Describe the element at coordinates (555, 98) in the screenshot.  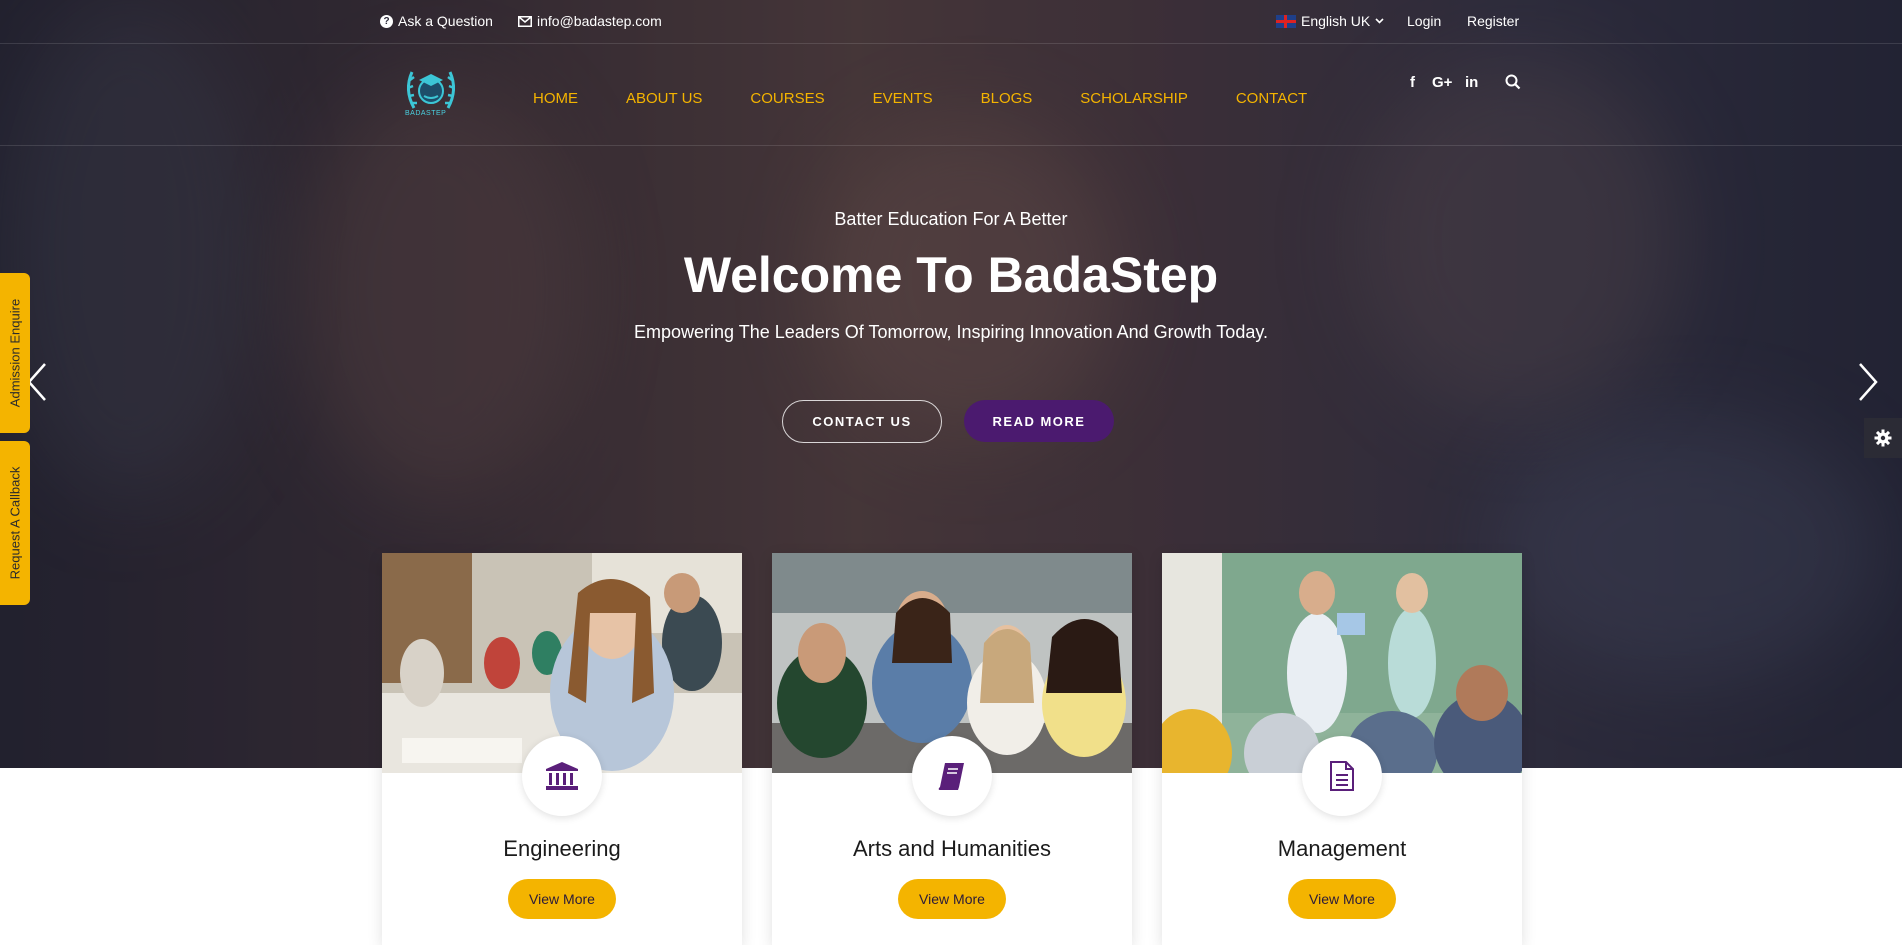
I see `nav-home: HOME` at that location.